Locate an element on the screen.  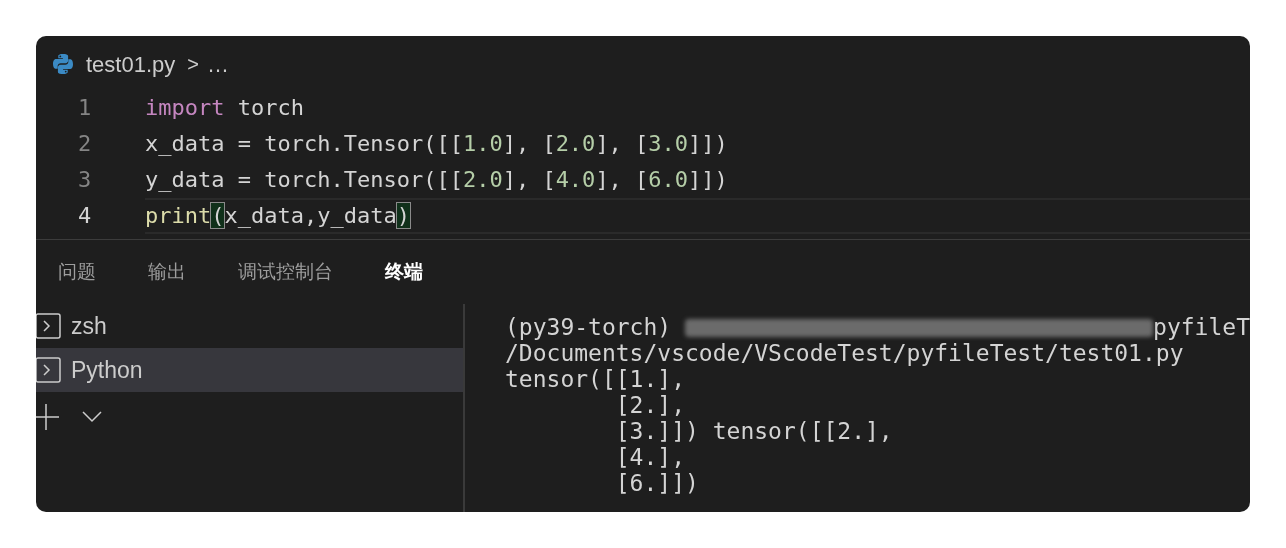
terminal-text: [2.], is located at coordinates (649, 405).